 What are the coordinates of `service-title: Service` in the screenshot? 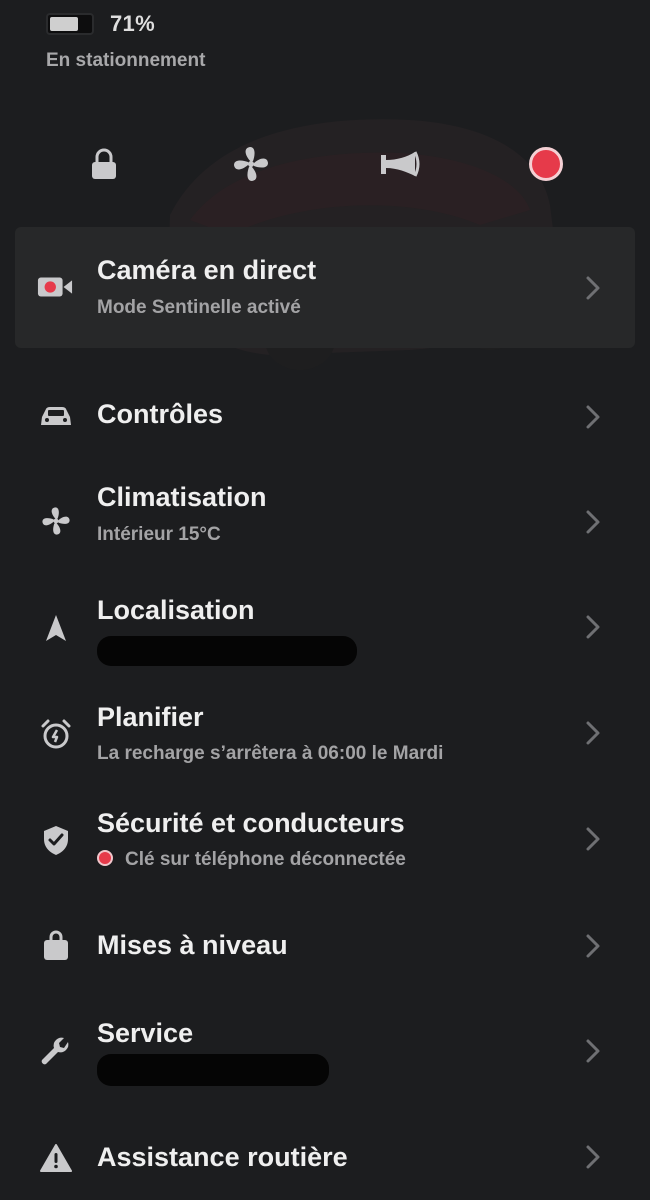 It's located at (145, 1033).